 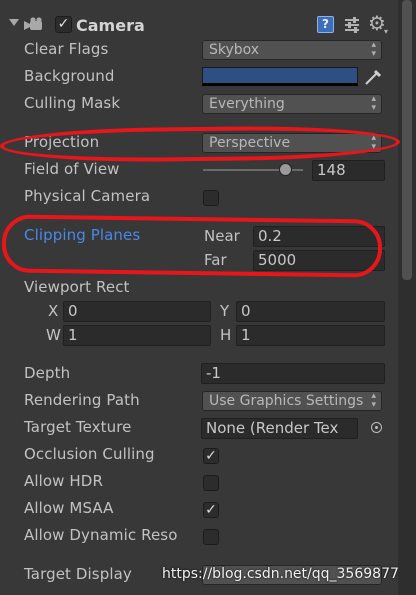 What do you see at coordinates (407, 297) in the screenshot?
I see `vertical-scrollbar` at bounding box center [407, 297].